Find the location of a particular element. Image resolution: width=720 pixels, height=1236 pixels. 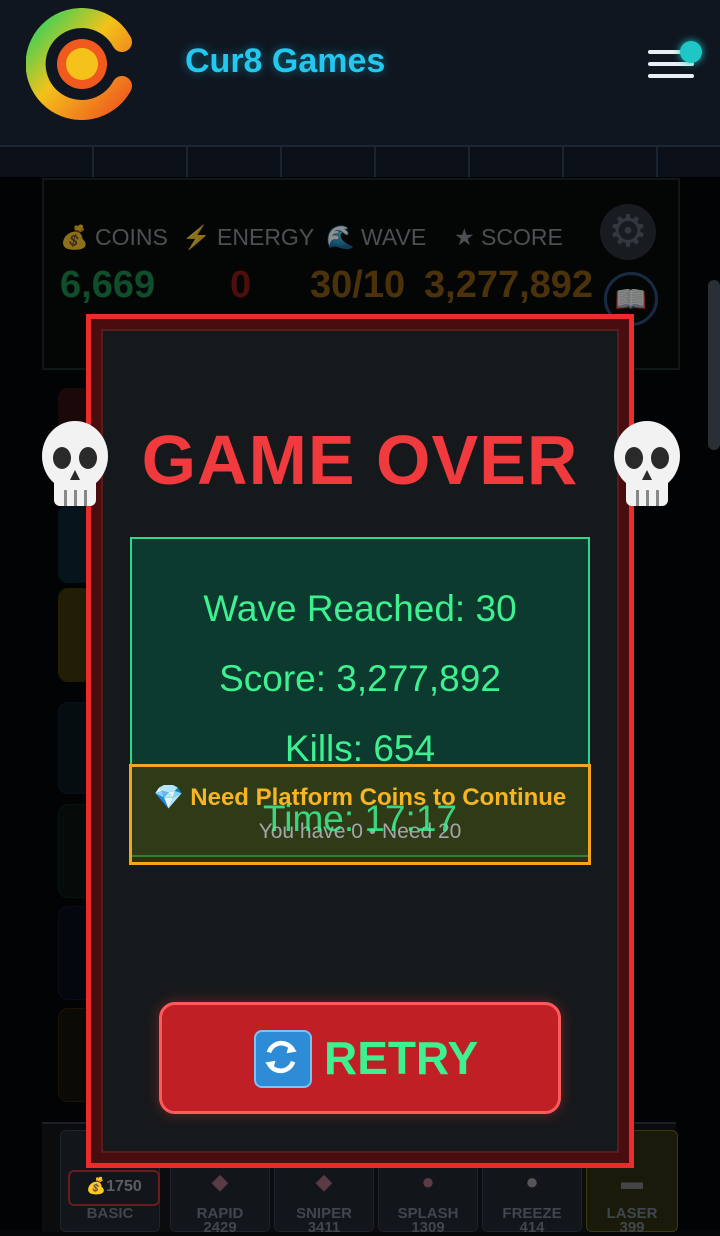

app-title: Cur8 Games is located at coordinates (285, 61).